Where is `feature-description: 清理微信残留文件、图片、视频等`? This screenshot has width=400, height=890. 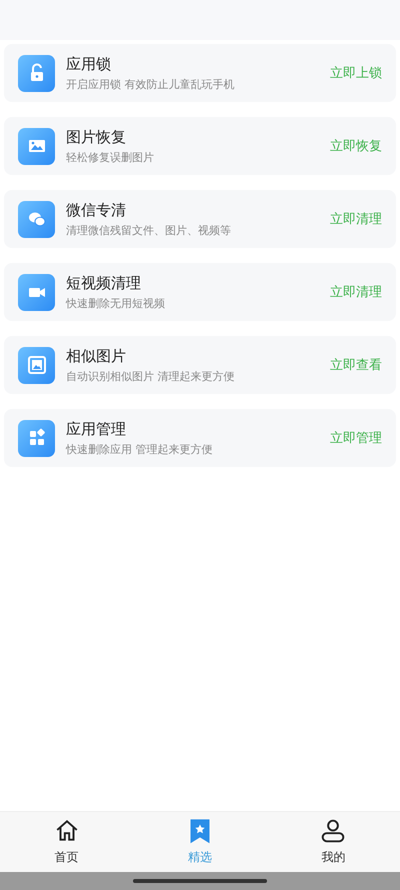 feature-description: 清理微信残留文件、图片、视频等 is located at coordinates (149, 230).